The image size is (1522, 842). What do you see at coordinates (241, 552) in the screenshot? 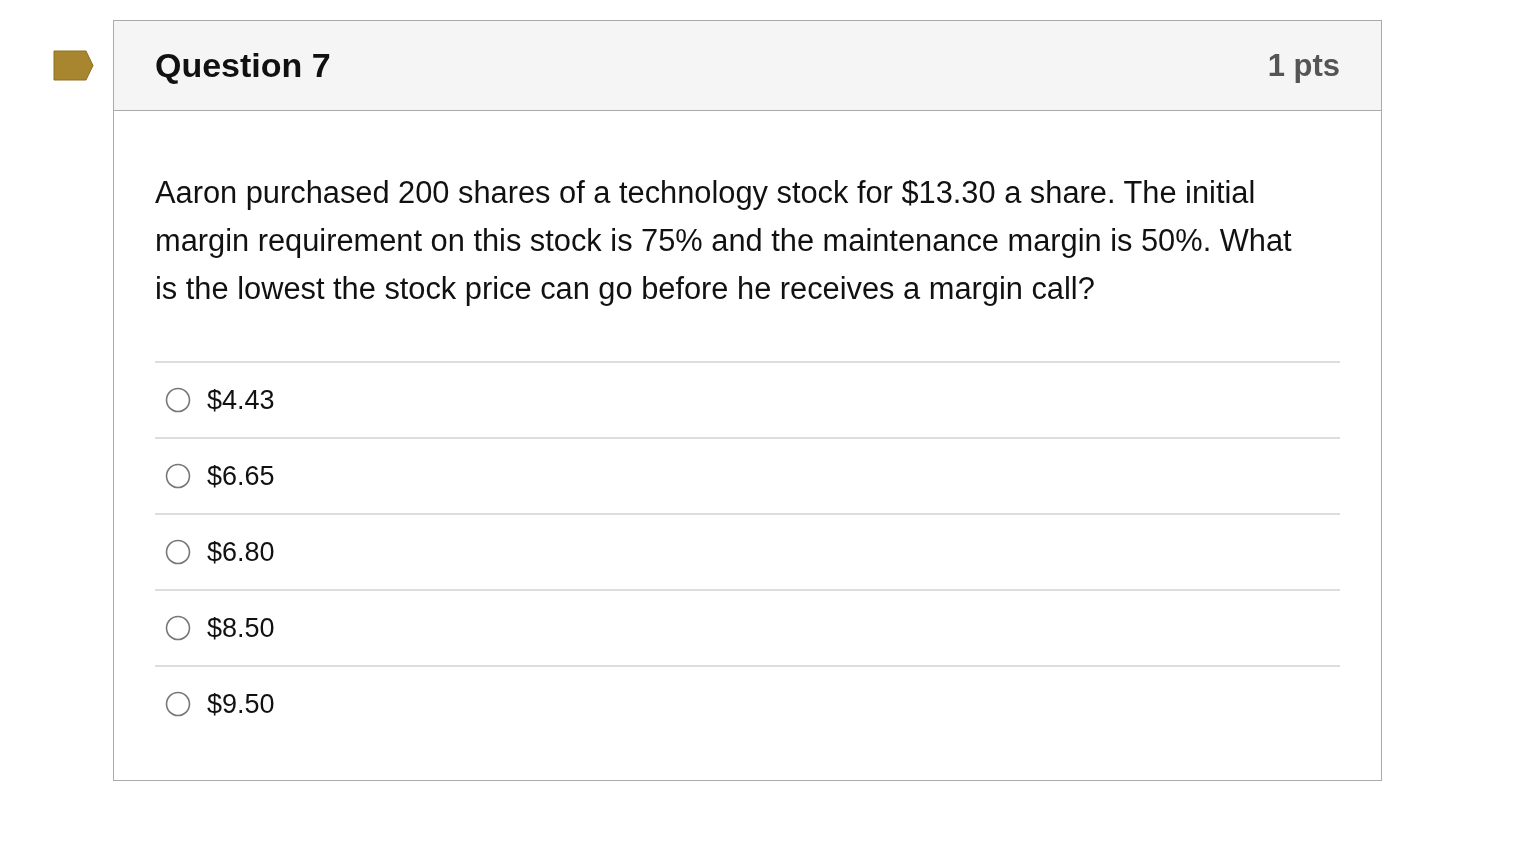
I see `answer-label: $6.80` at bounding box center [241, 552].